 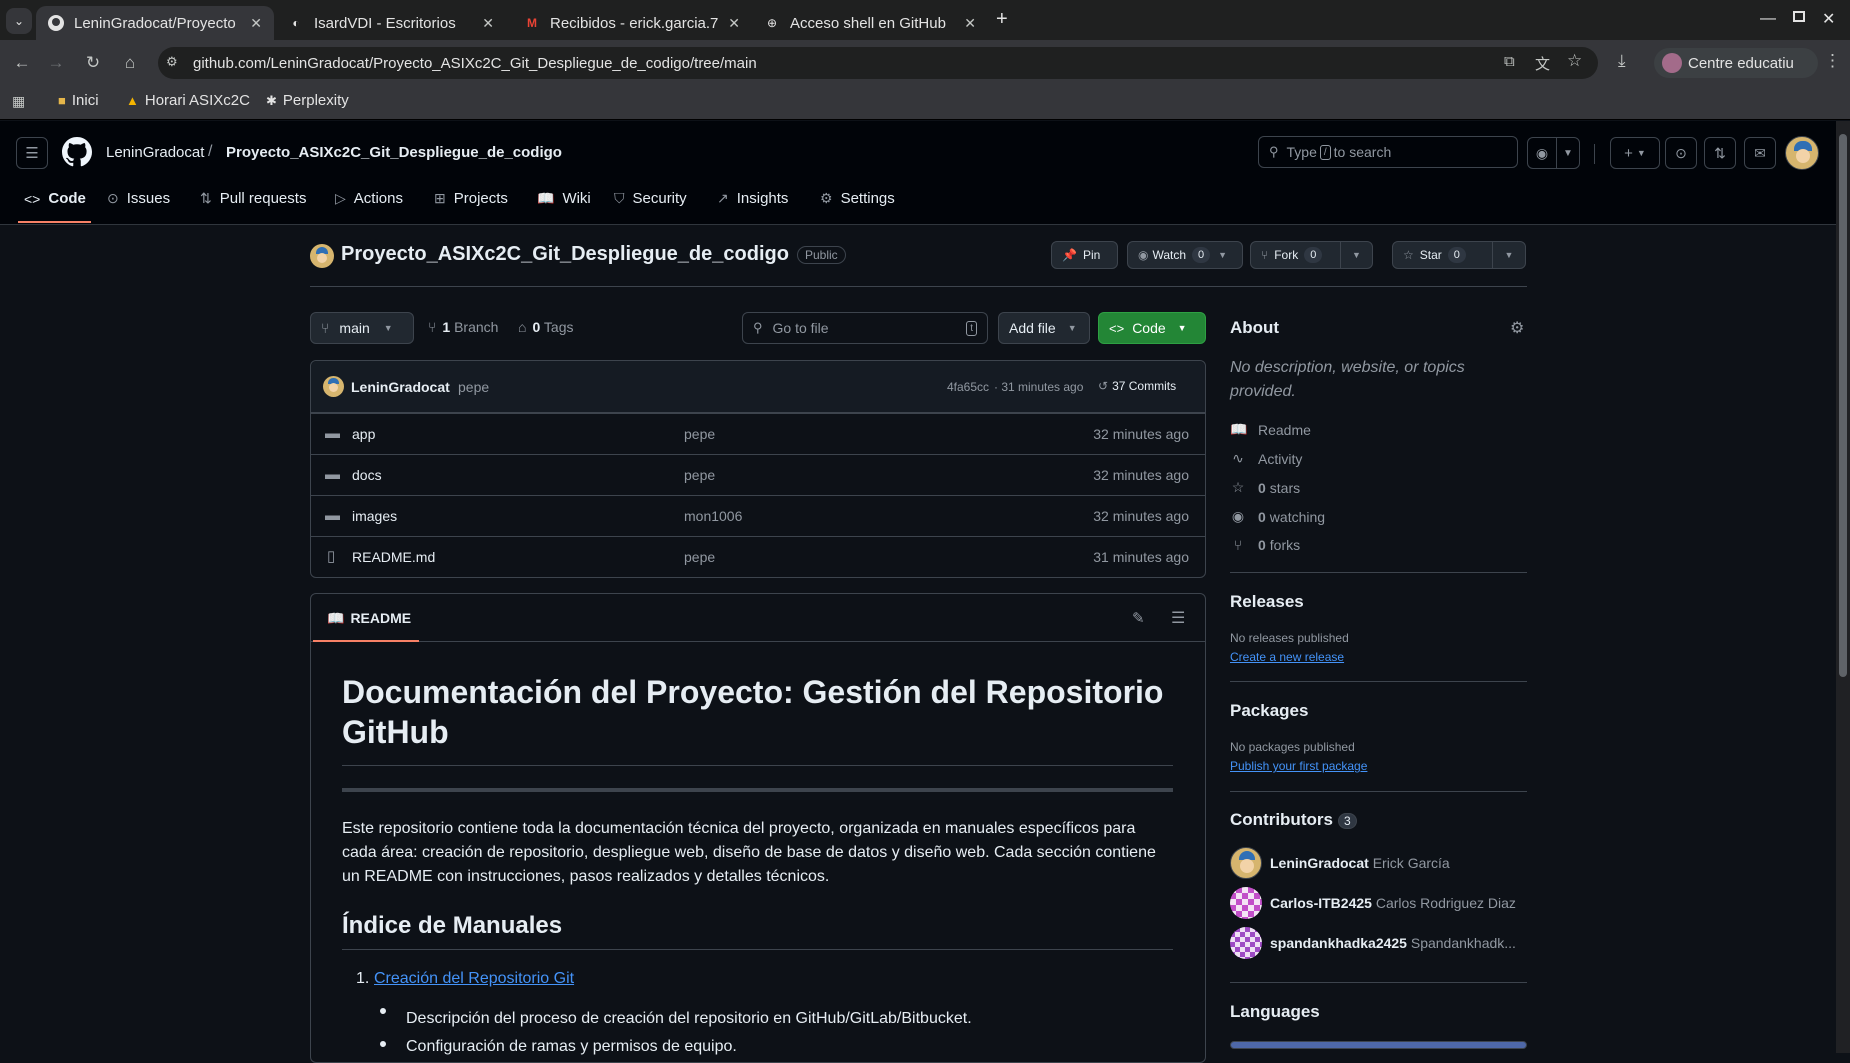 What do you see at coordinates (1269, 711) in the screenshot?
I see `packages-heading: Packages` at bounding box center [1269, 711].